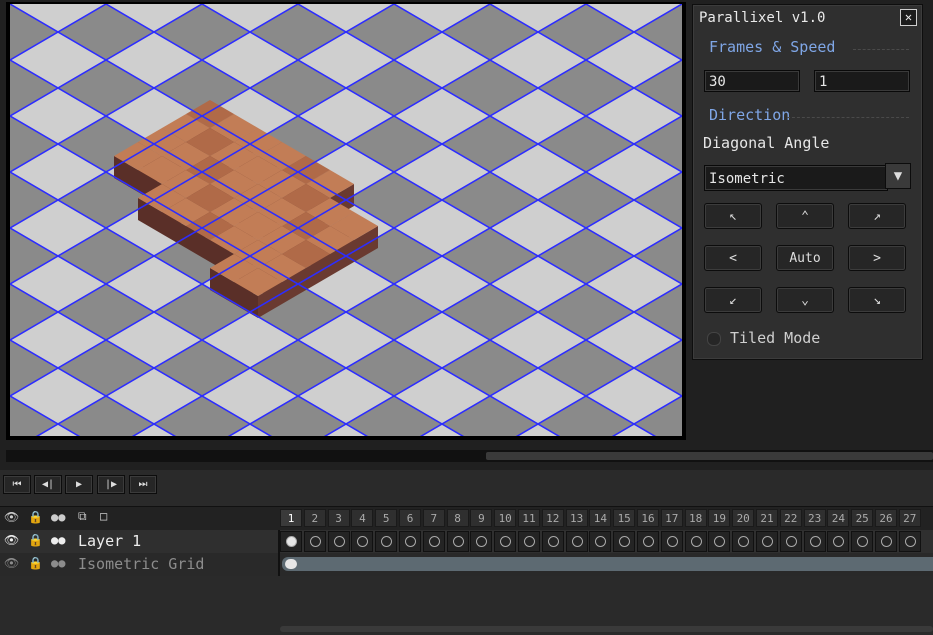 The width and height of the screenshot is (933, 635). Describe the element at coordinates (82, 516) in the screenshot. I see `group-icon: ⧉` at that location.